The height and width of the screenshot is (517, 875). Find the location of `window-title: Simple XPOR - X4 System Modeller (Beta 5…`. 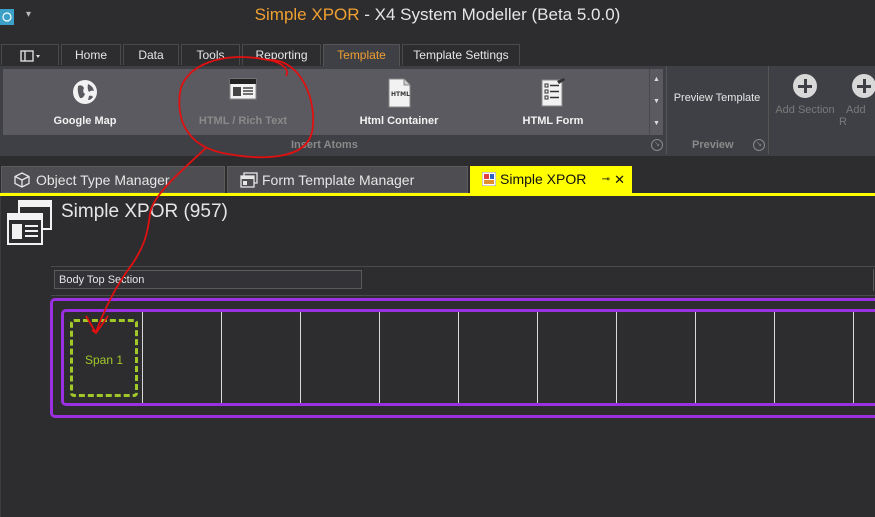

window-title: Simple XPOR - X4 System Modeller (Beta 5… is located at coordinates (437, 14).